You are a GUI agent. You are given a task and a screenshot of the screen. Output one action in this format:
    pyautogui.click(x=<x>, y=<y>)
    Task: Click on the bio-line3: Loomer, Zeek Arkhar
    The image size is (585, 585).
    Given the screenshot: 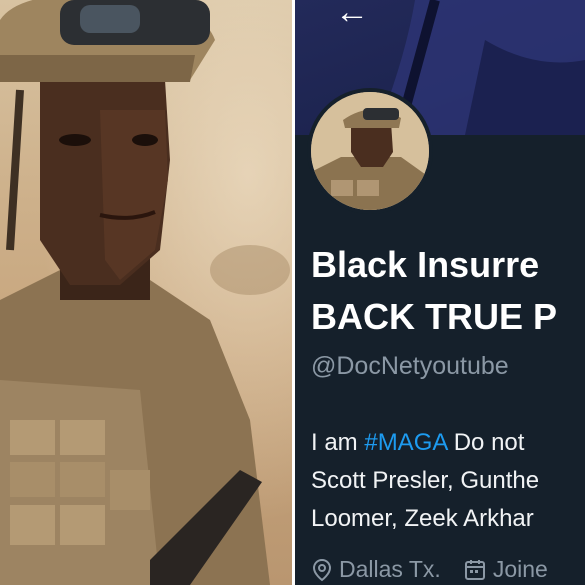 What is the action you would take?
    pyautogui.click(x=422, y=518)
    